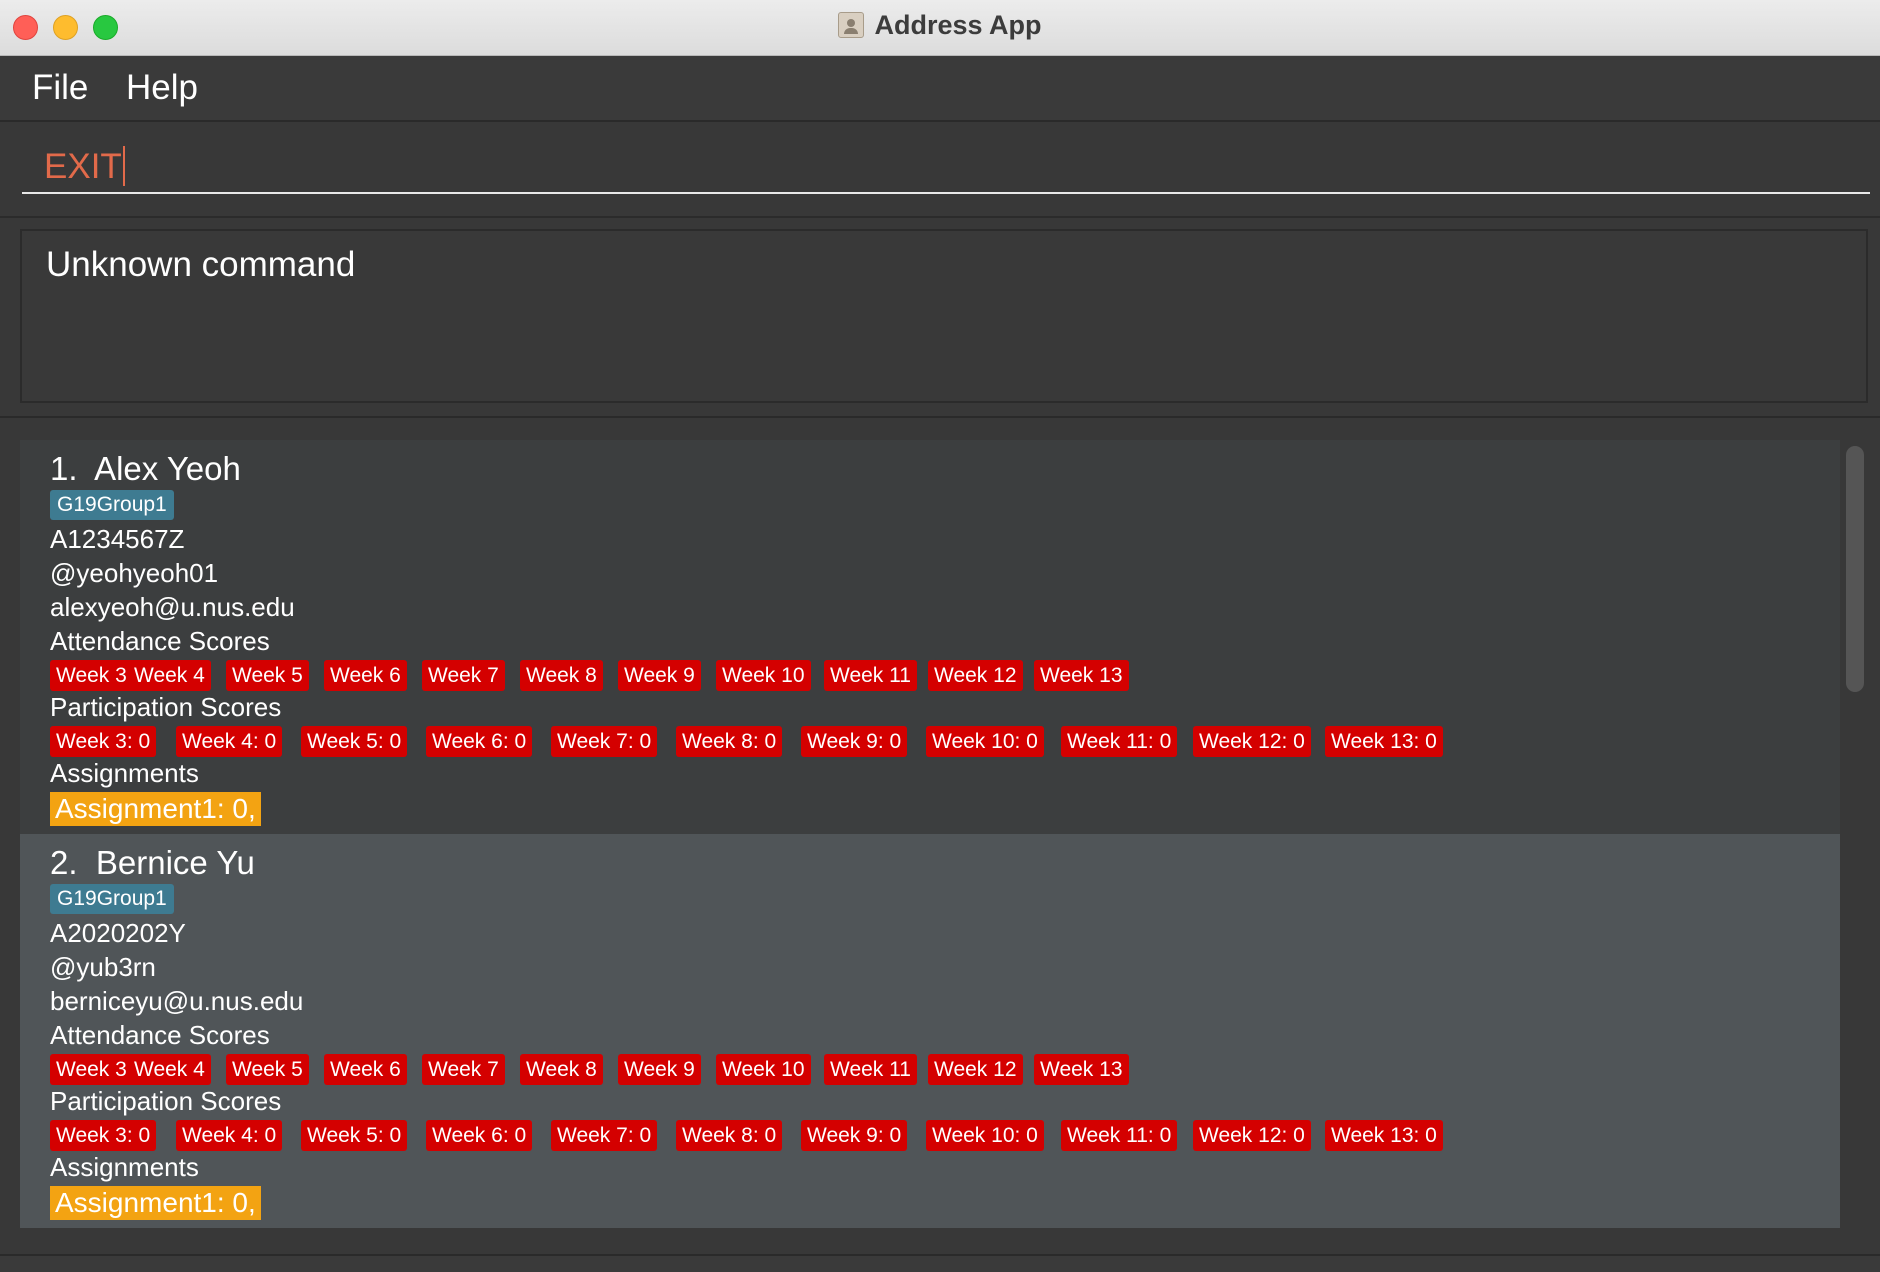 Image resolution: width=1880 pixels, height=1272 pixels. I want to click on scrollbar-thumb, so click(1855, 569).